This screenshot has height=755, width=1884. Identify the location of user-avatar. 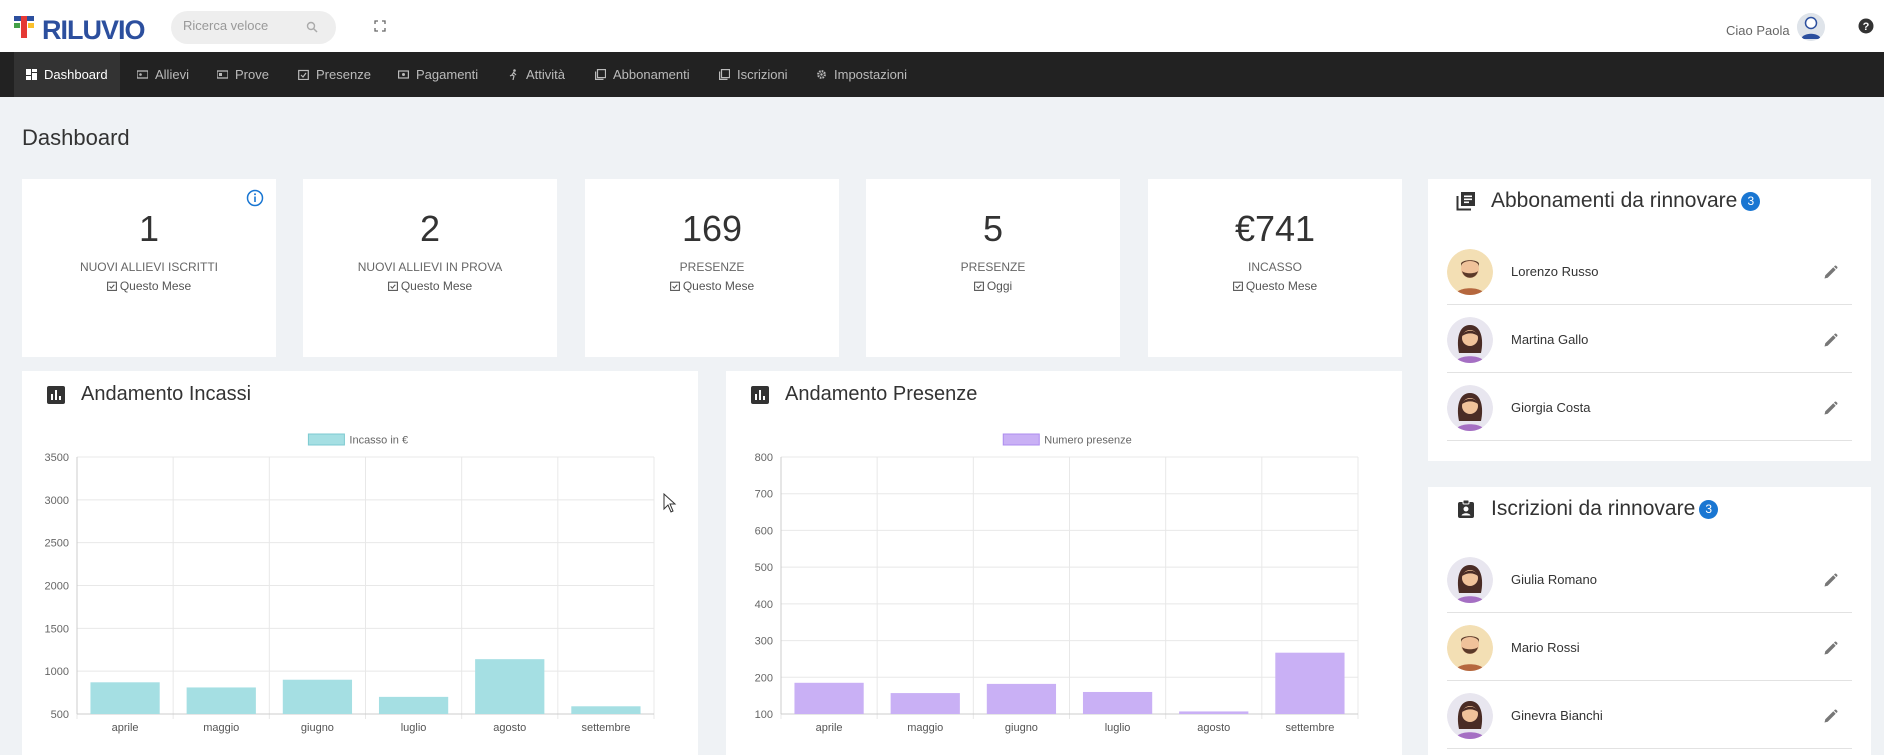
(1811, 27).